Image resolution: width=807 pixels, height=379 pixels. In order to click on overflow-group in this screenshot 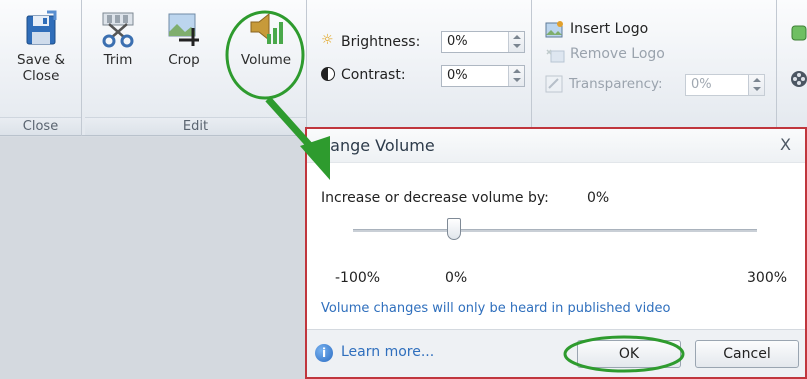, I will do `click(793, 68)`.